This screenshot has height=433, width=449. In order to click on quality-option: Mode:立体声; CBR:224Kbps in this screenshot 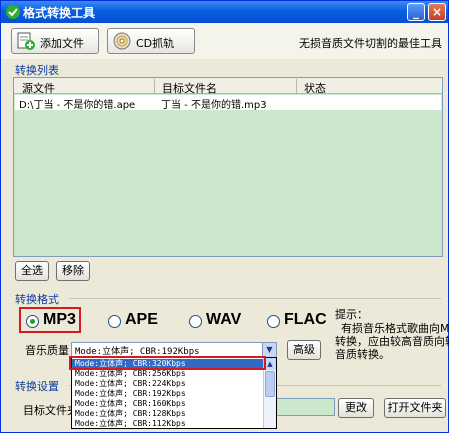, I will do `click(168, 384)`.